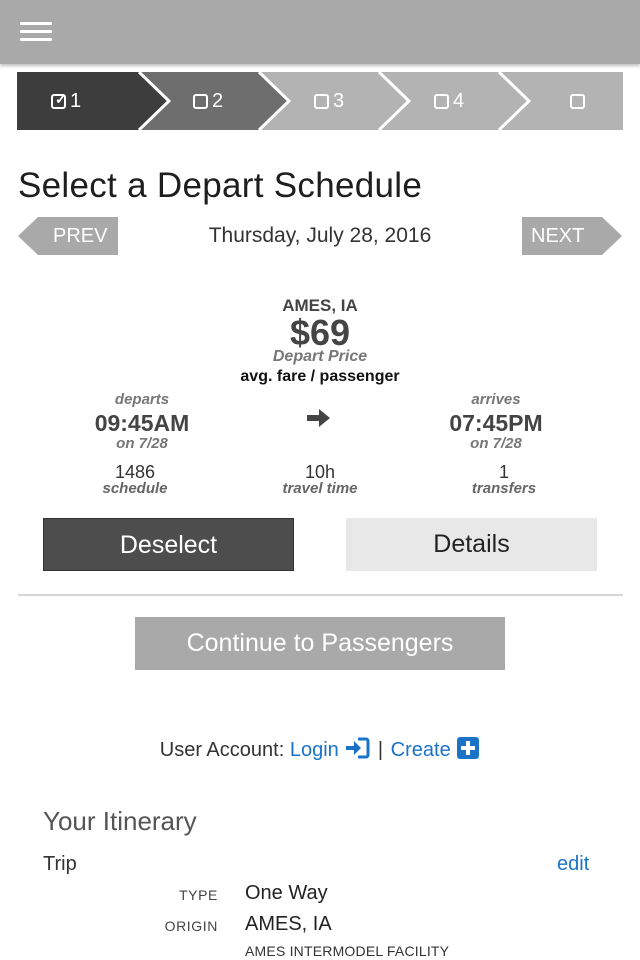 The height and width of the screenshot is (960, 640). I want to click on checked-box-icon: ✓, so click(59, 100).